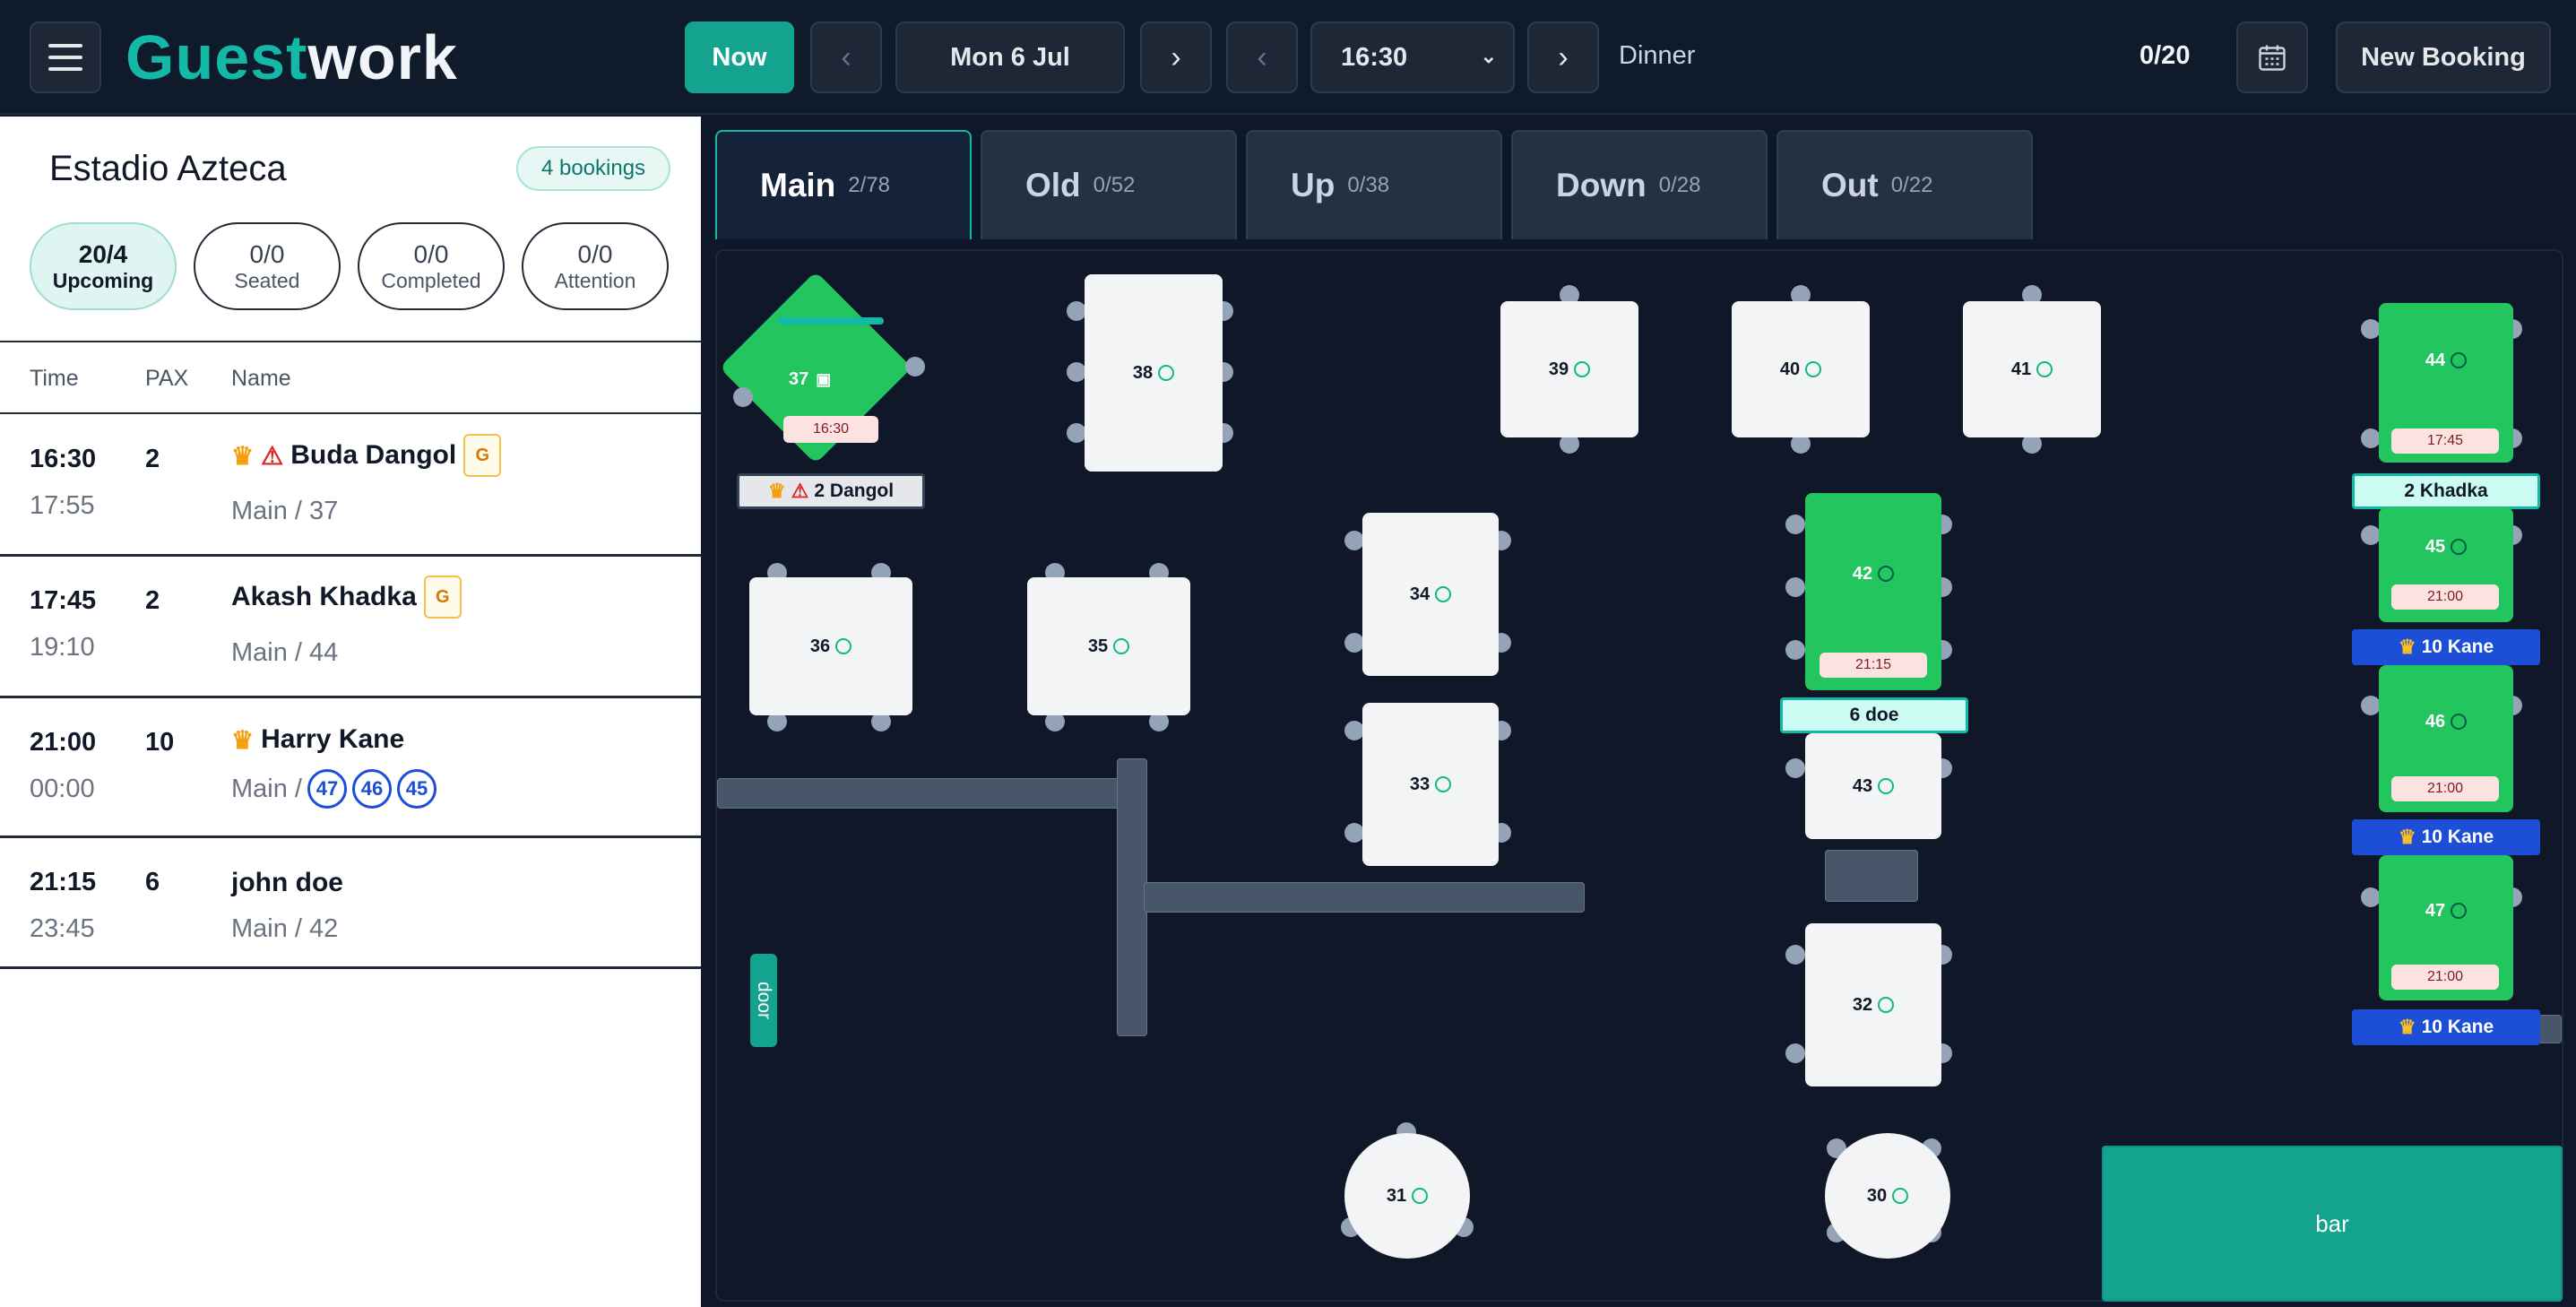 The image size is (2576, 1307). What do you see at coordinates (763, 1000) in the screenshot?
I see `door-area: door` at bounding box center [763, 1000].